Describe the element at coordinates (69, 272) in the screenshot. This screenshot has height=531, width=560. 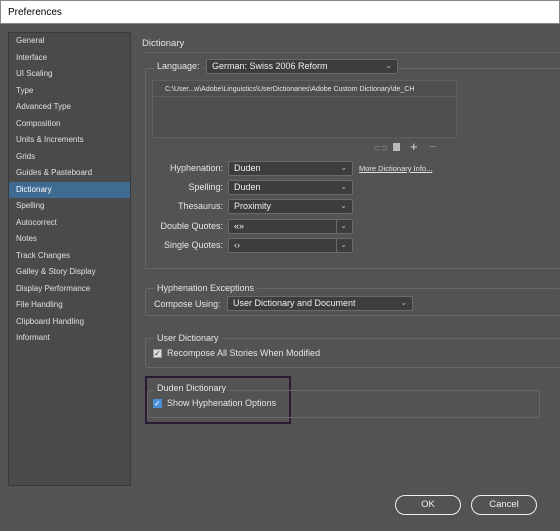
I see `sidebar-item-galley-story-display: Galley & Story Display` at that location.